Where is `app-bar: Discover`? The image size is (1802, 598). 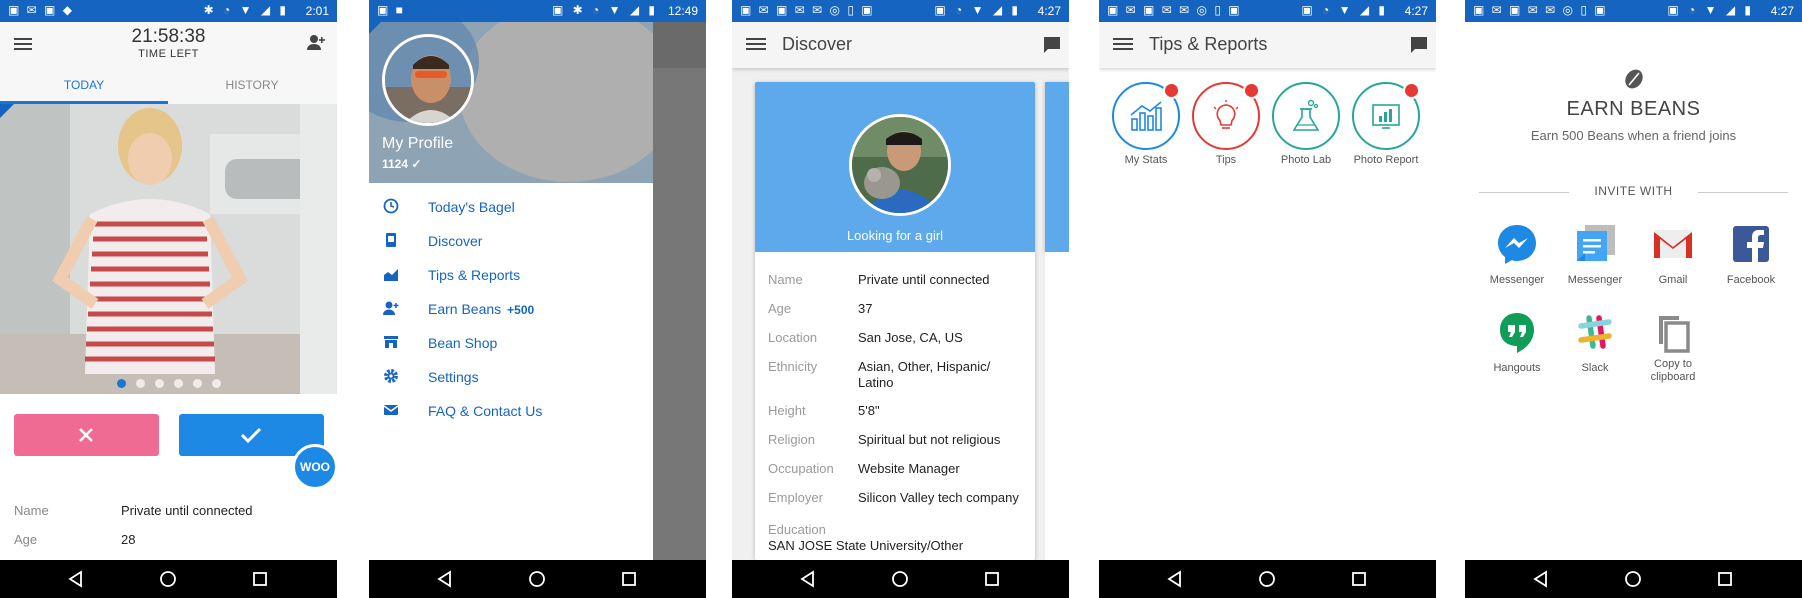 app-bar: Discover is located at coordinates (900, 45).